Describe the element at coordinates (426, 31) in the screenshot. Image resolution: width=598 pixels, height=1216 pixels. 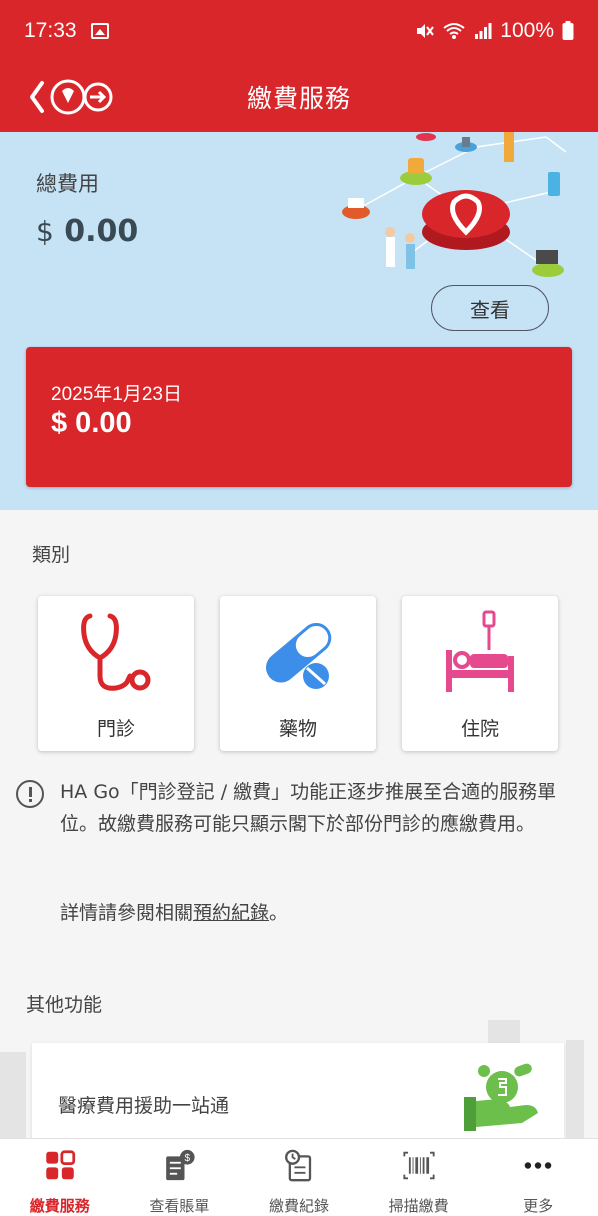
I see `mute-icon` at that location.